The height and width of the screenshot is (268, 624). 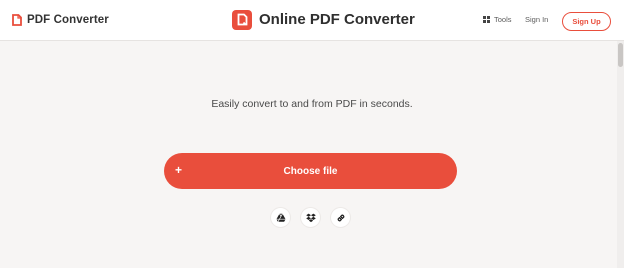 I want to click on vertical-scrollbar, so click(x=620, y=154).